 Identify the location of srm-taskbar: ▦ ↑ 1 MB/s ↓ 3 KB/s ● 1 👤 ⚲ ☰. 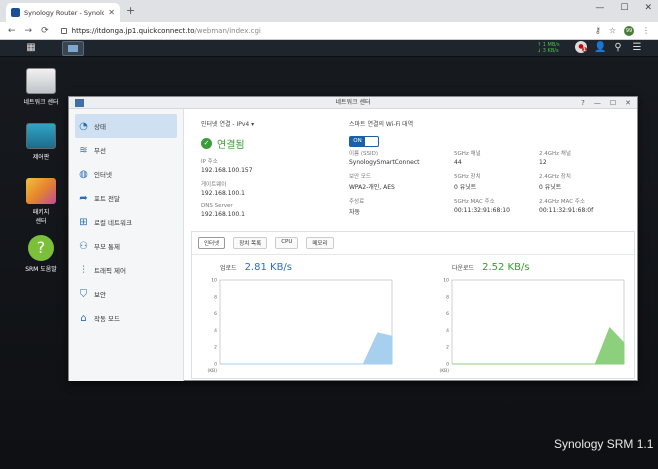
(329, 48).